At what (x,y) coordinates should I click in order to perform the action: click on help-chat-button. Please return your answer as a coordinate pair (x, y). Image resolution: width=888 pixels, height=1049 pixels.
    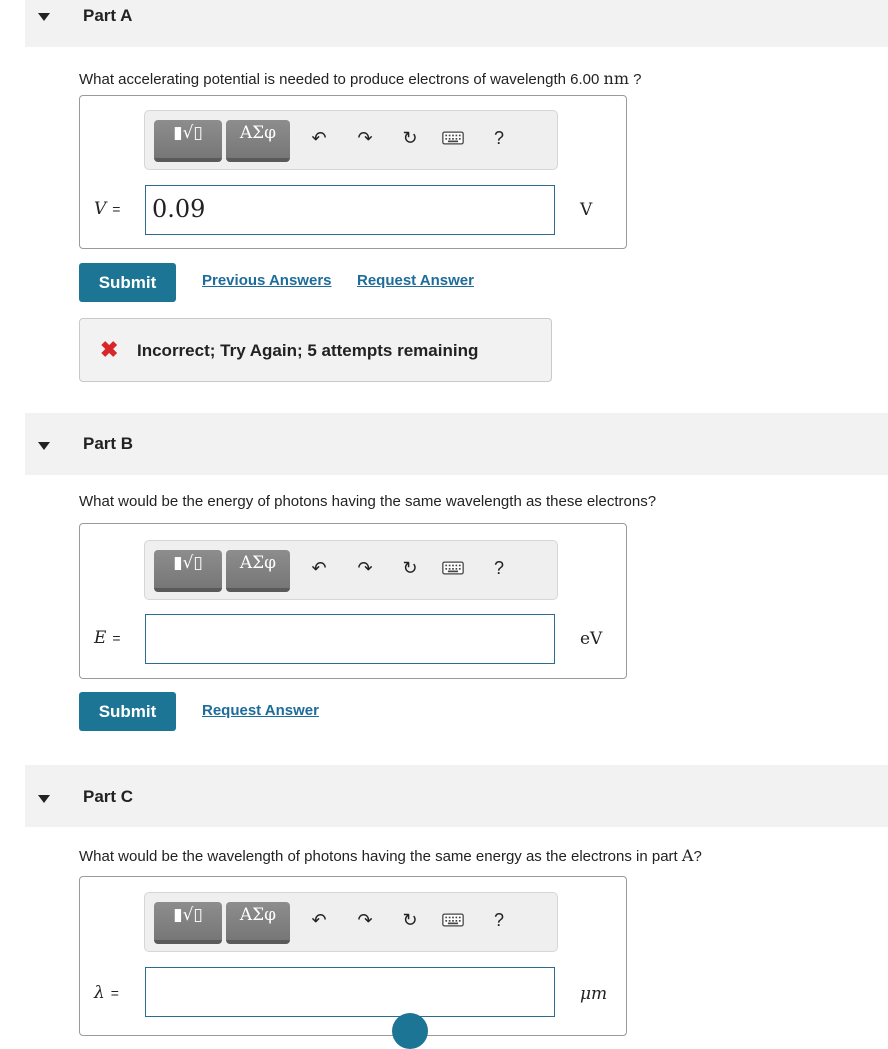
    Looking at the image, I should click on (410, 1031).